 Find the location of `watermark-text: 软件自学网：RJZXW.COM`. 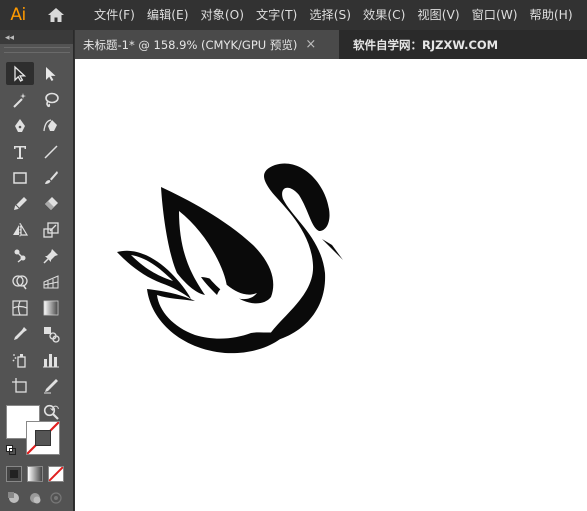

watermark-text: 软件自学网：RJZXW.COM is located at coordinates (426, 44).